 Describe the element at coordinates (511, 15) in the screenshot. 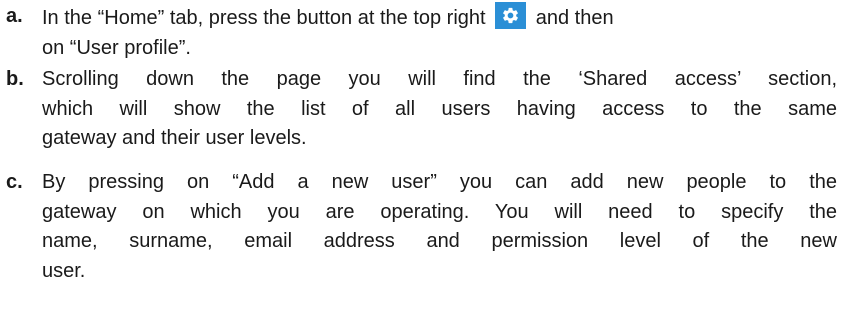

I see `settings-gear-icon` at that location.